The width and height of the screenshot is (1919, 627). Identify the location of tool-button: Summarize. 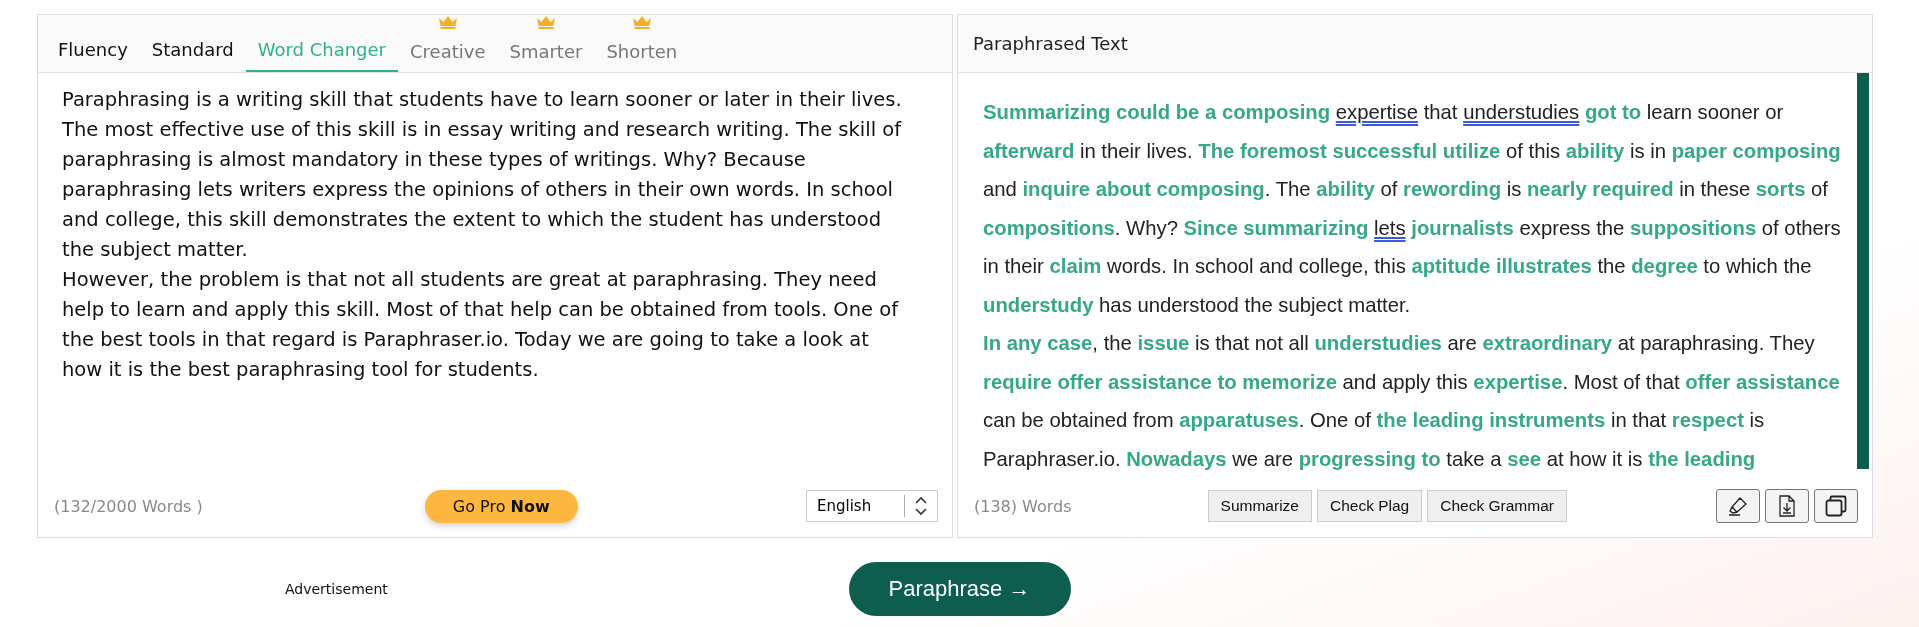
(1259, 506).